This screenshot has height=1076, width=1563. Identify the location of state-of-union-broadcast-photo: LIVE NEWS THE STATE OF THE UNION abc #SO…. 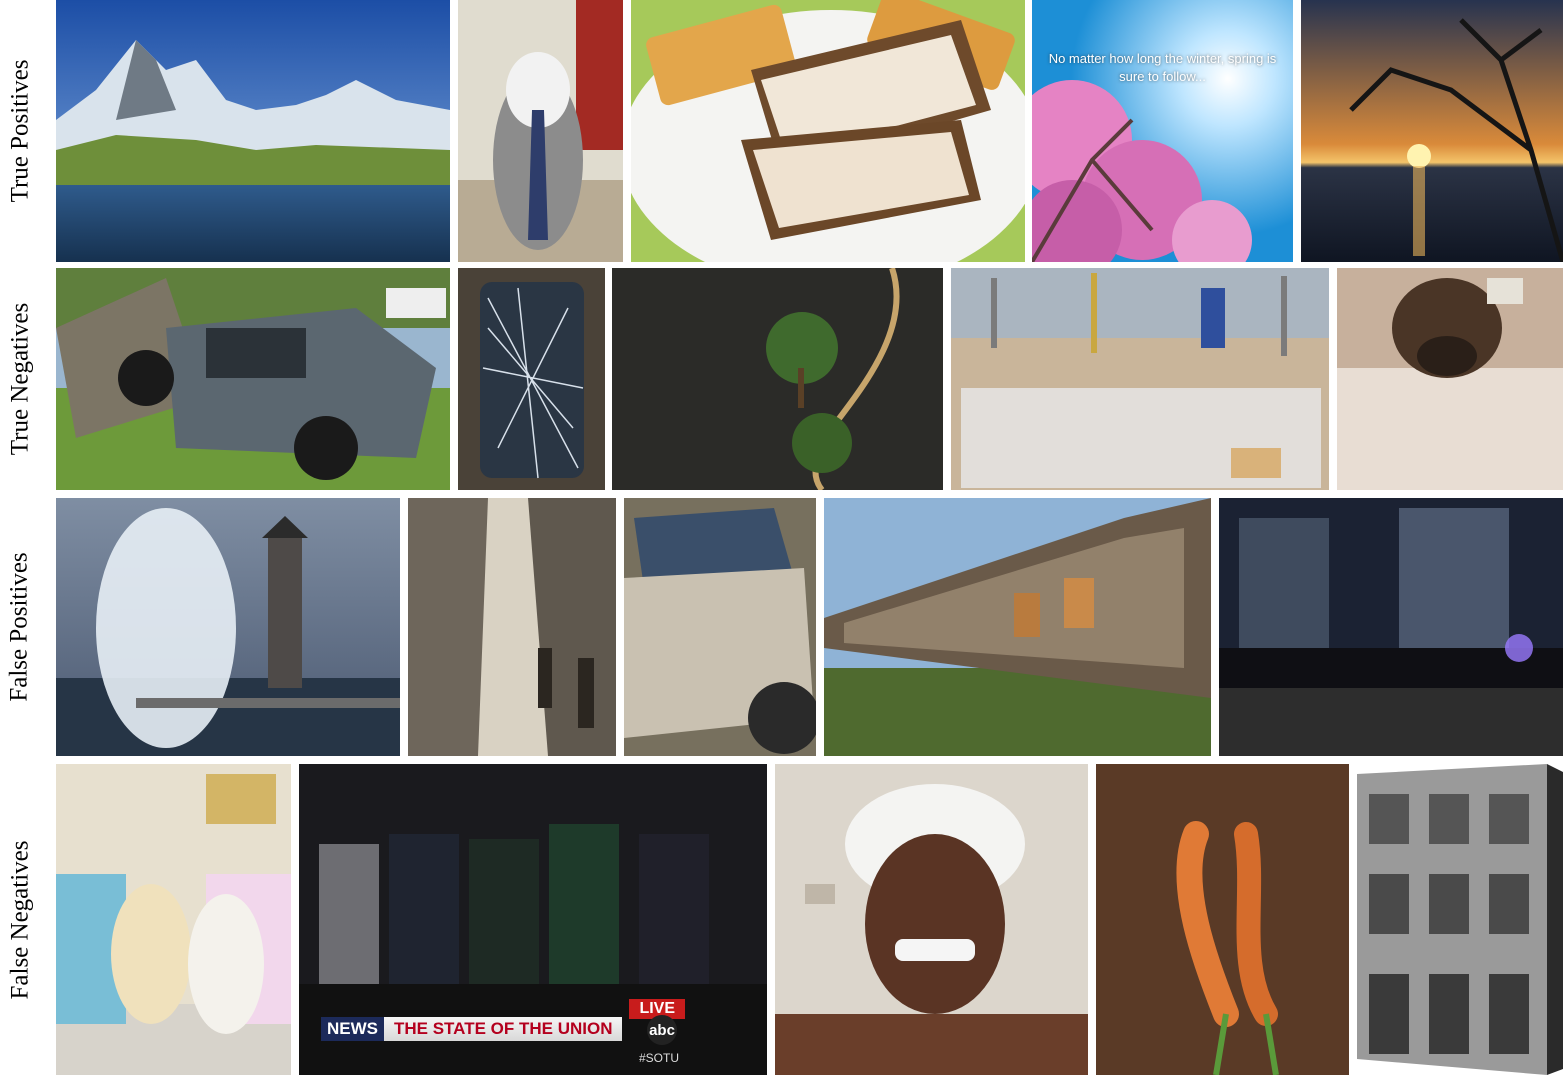
(533, 919).